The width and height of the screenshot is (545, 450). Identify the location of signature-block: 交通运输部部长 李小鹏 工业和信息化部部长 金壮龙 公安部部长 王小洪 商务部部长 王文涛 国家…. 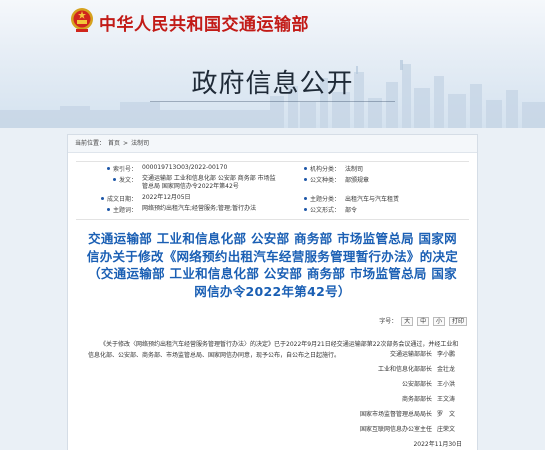
(332, 398).